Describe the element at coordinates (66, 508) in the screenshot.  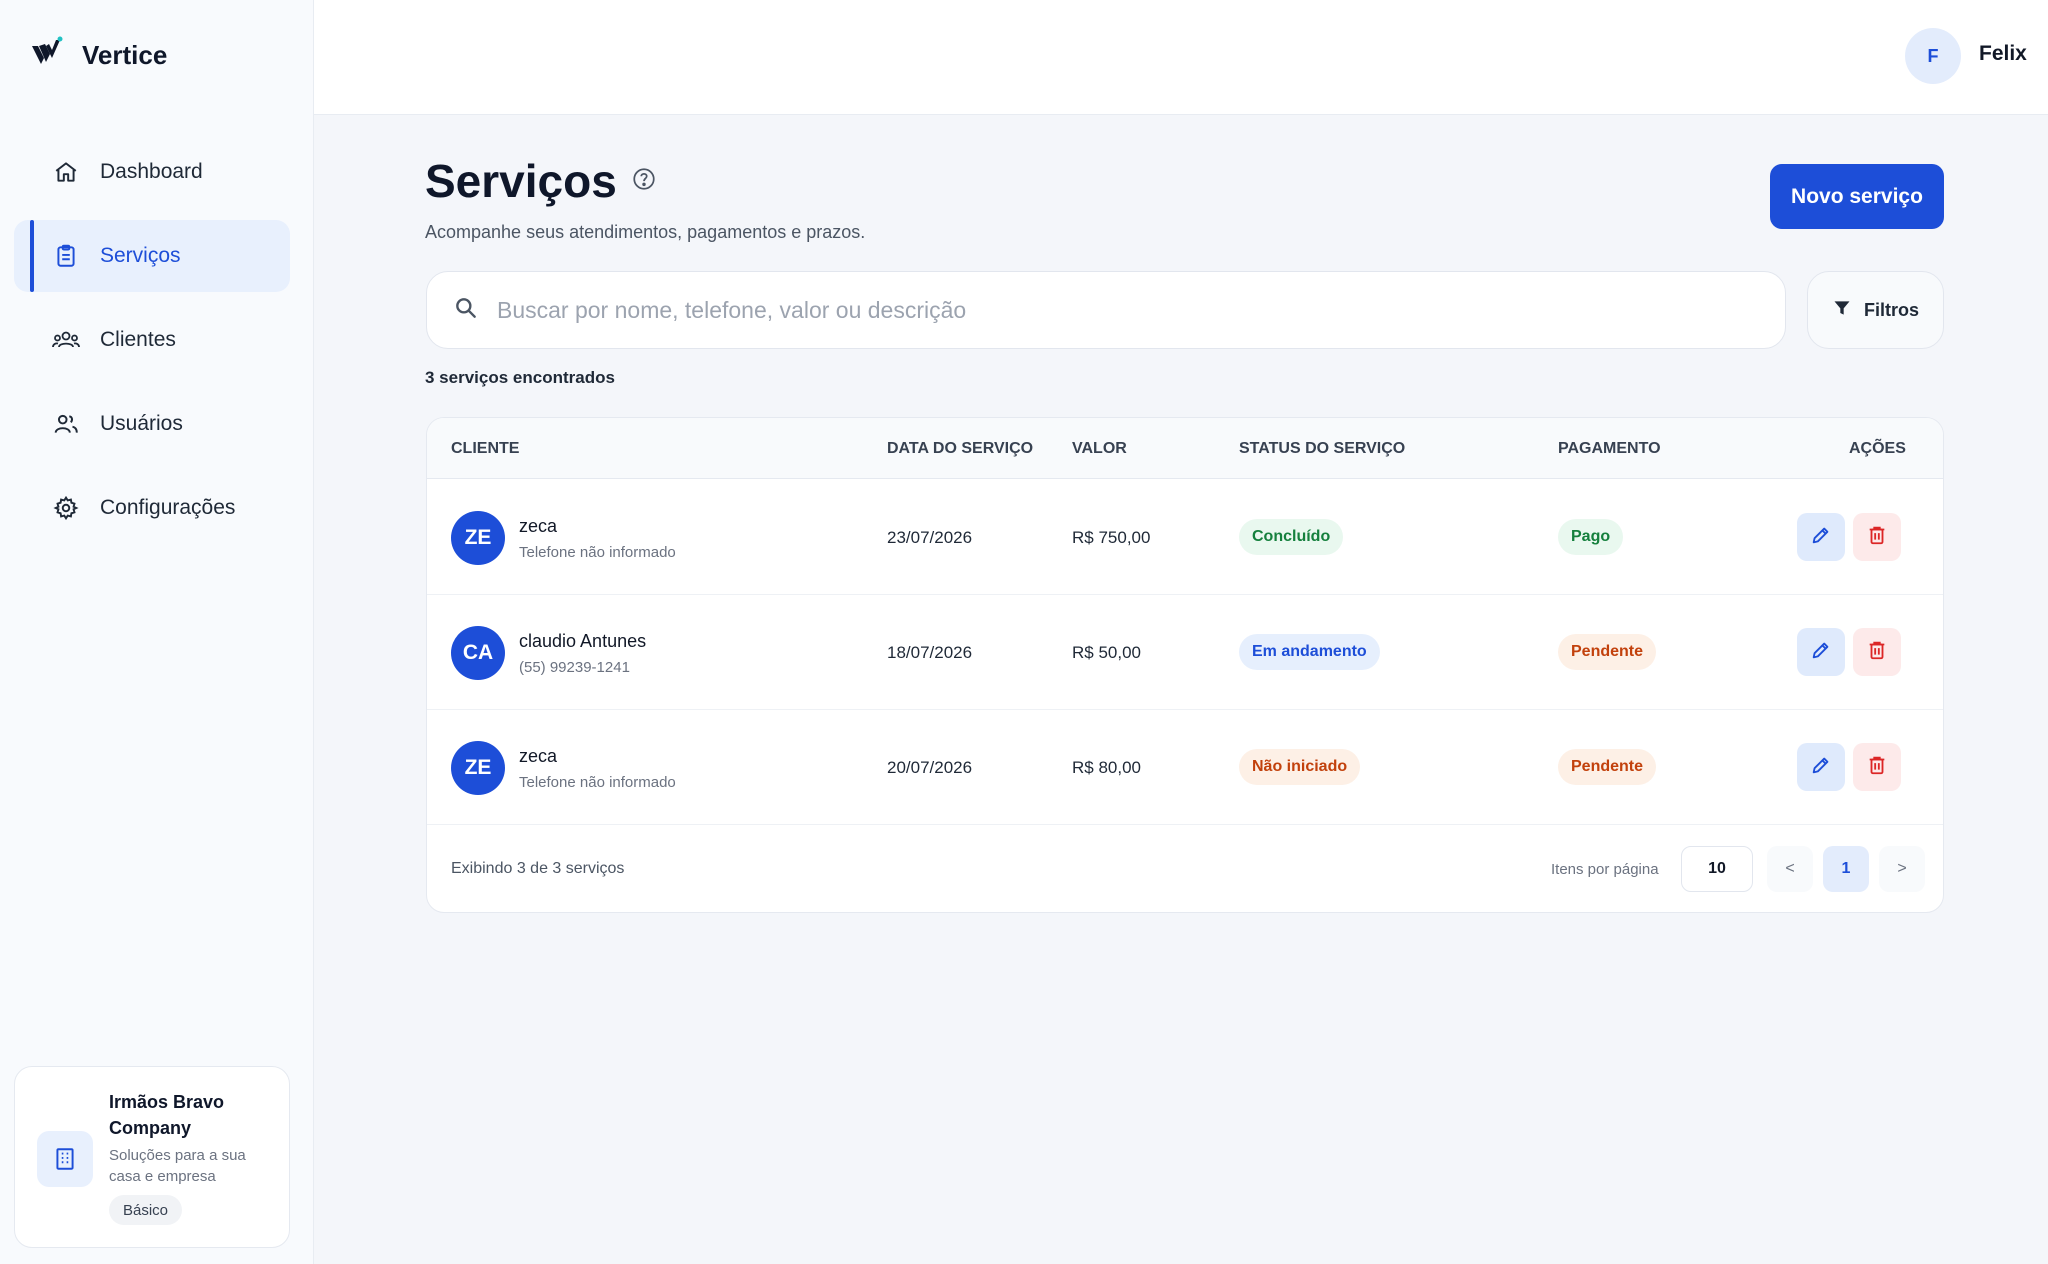
I see `gear-icon` at that location.